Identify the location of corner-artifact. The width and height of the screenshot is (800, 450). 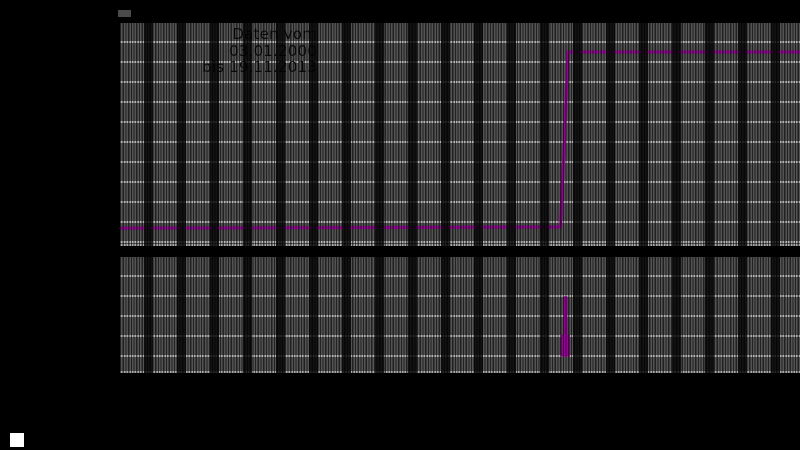
(124, 13).